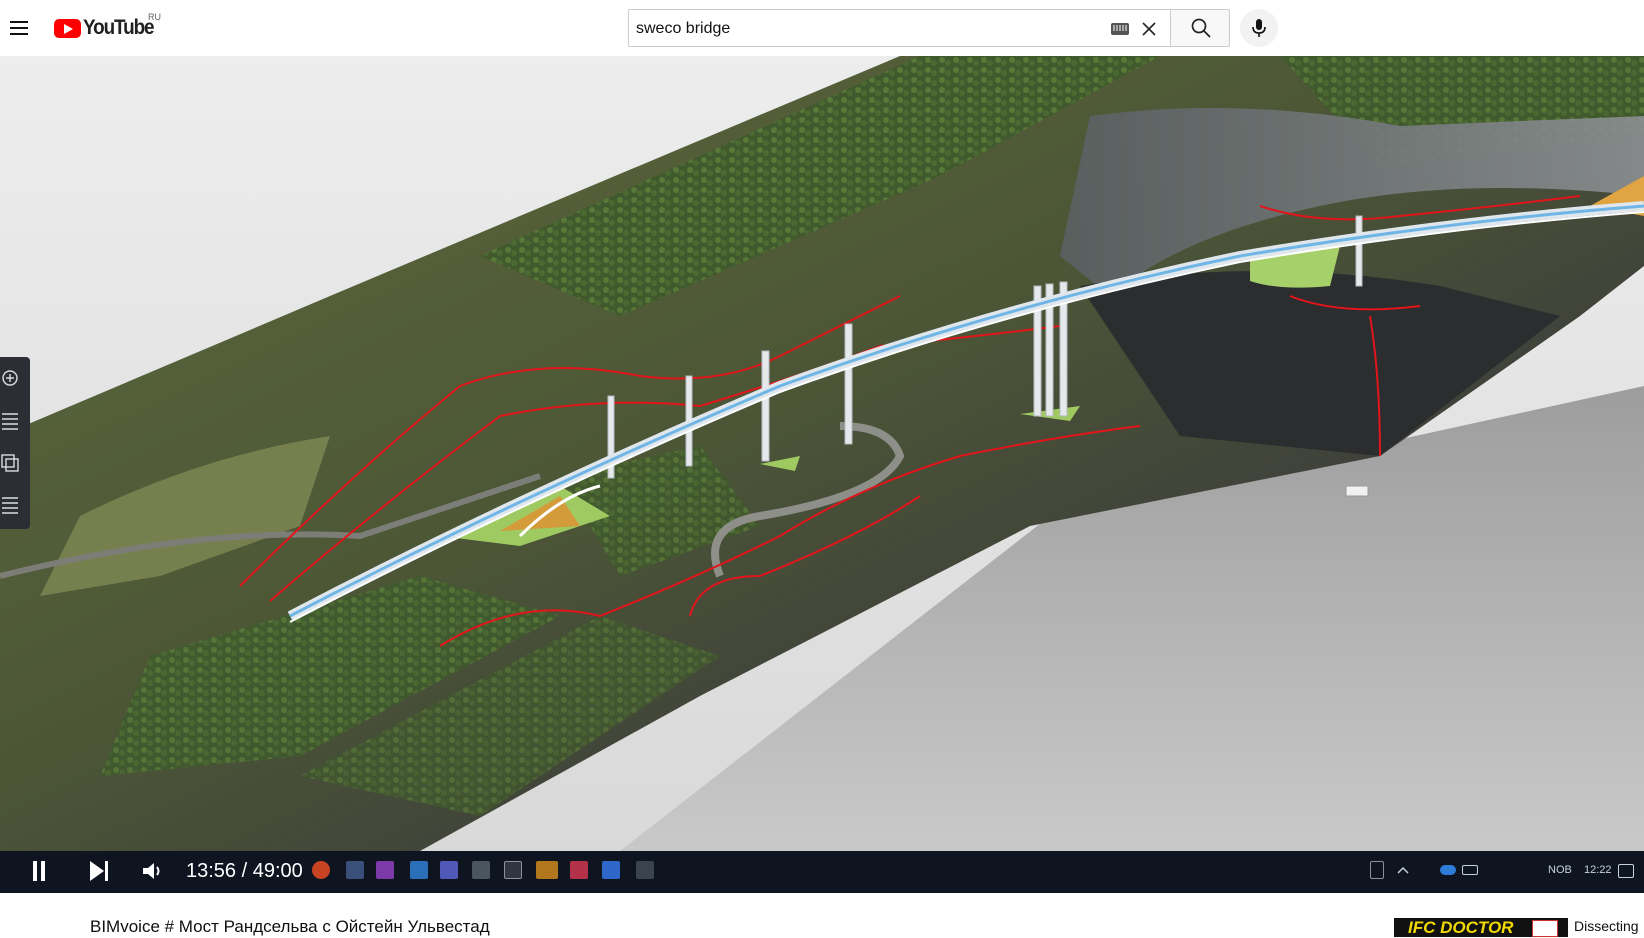  I want to click on masthead: YouTube RU, so click(822, 28).